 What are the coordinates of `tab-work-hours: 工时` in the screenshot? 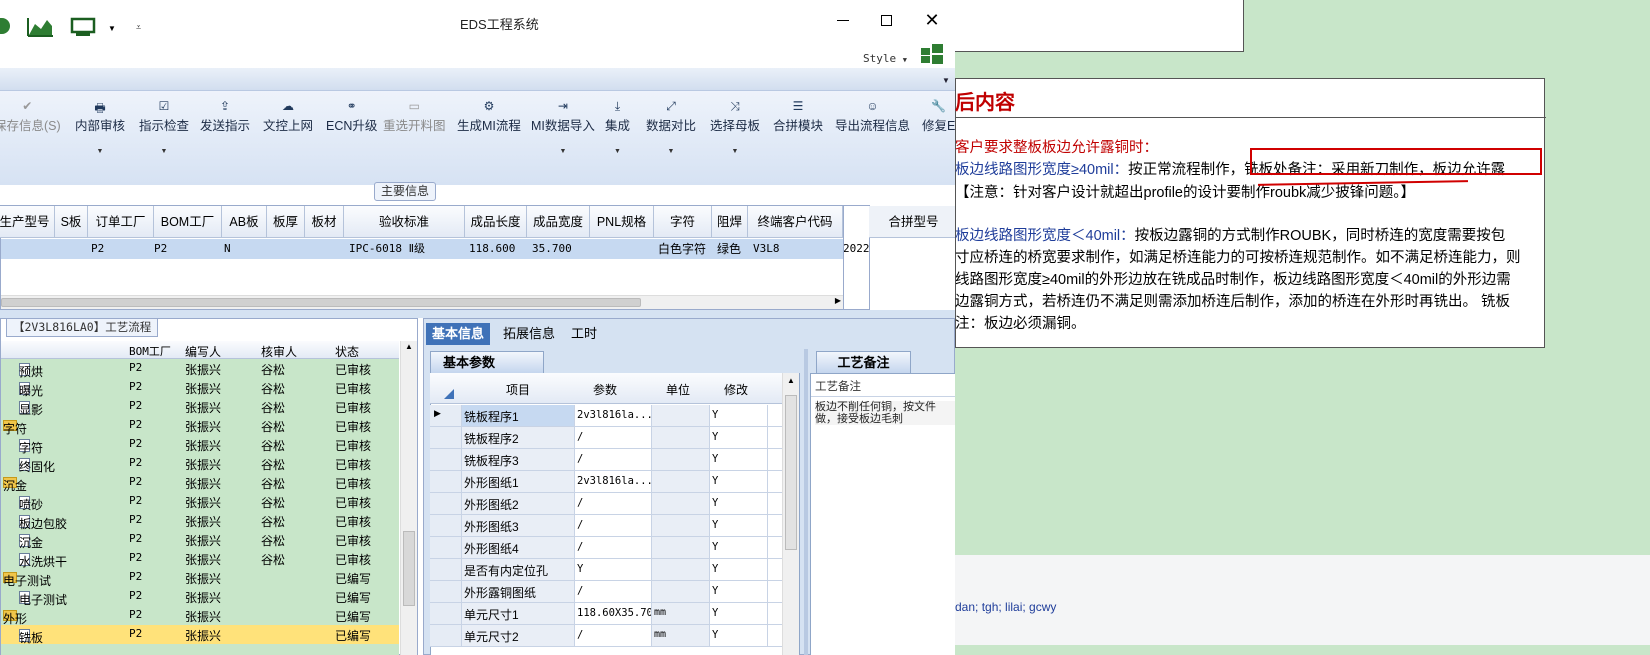 It's located at (584, 334).